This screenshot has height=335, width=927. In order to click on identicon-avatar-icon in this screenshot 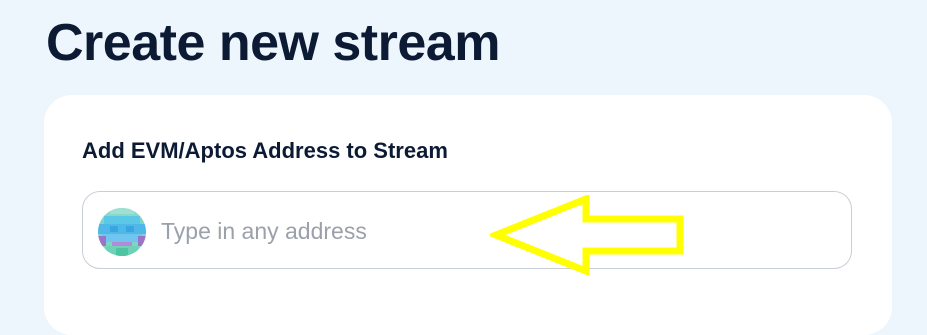, I will do `click(122, 232)`.